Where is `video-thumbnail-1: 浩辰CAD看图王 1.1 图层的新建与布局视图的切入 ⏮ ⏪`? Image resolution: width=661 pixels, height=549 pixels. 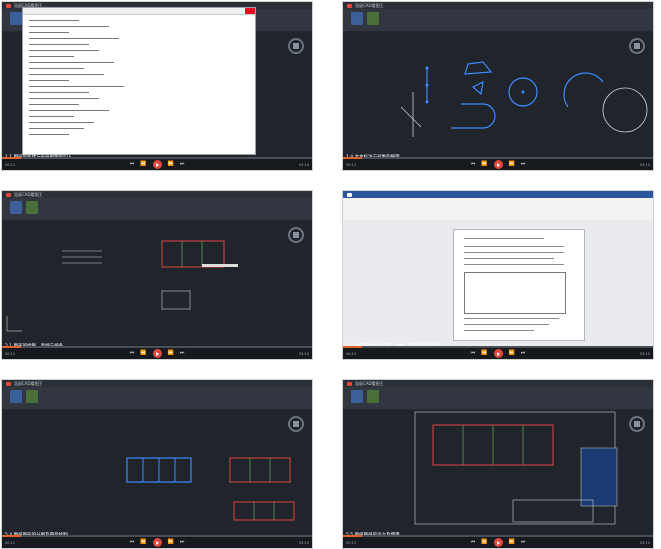 video-thumbnail-1: 浩辰CAD看图王 1.1 图层的新建与布局视图的切入 ⏮ ⏪ is located at coordinates (157, 86).